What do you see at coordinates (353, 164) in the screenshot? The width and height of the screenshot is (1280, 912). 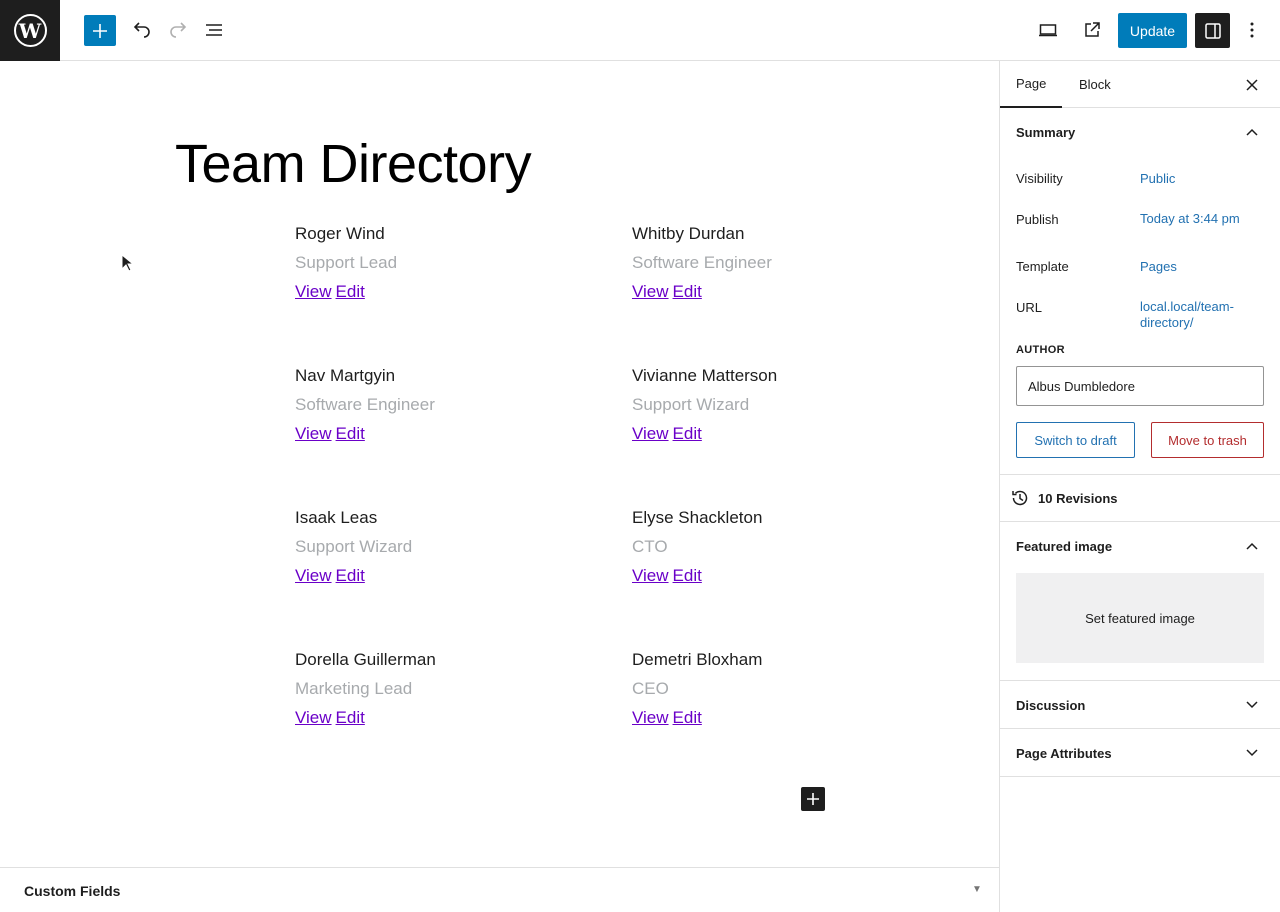 I see `page-title: Team Directory` at bounding box center [353, 164].